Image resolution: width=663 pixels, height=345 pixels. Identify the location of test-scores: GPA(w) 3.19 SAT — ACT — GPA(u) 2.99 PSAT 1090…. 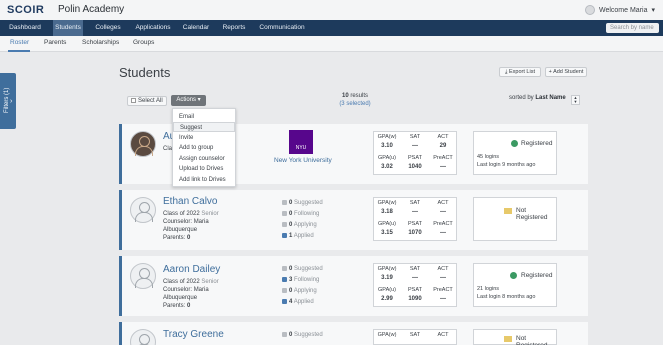
(415, 285).